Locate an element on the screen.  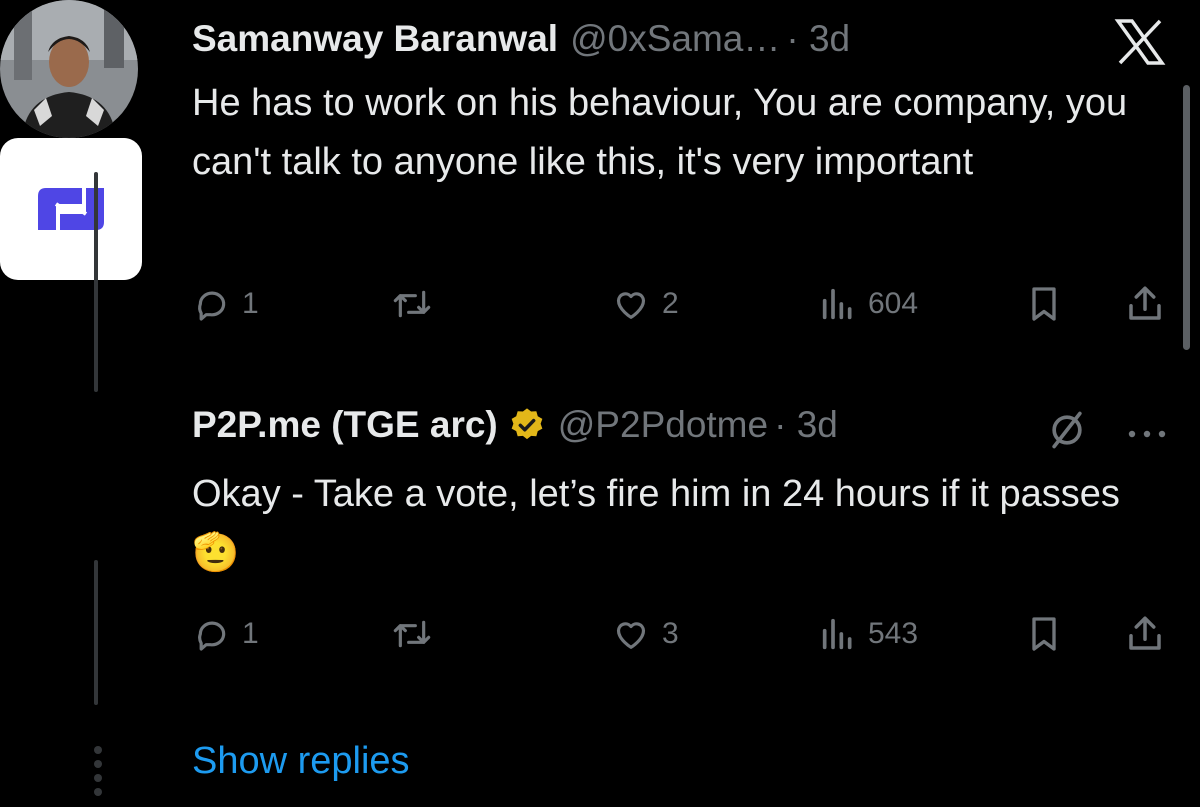
display-name: P2P.me (TGE arc) is located at coordinates (345, 425).